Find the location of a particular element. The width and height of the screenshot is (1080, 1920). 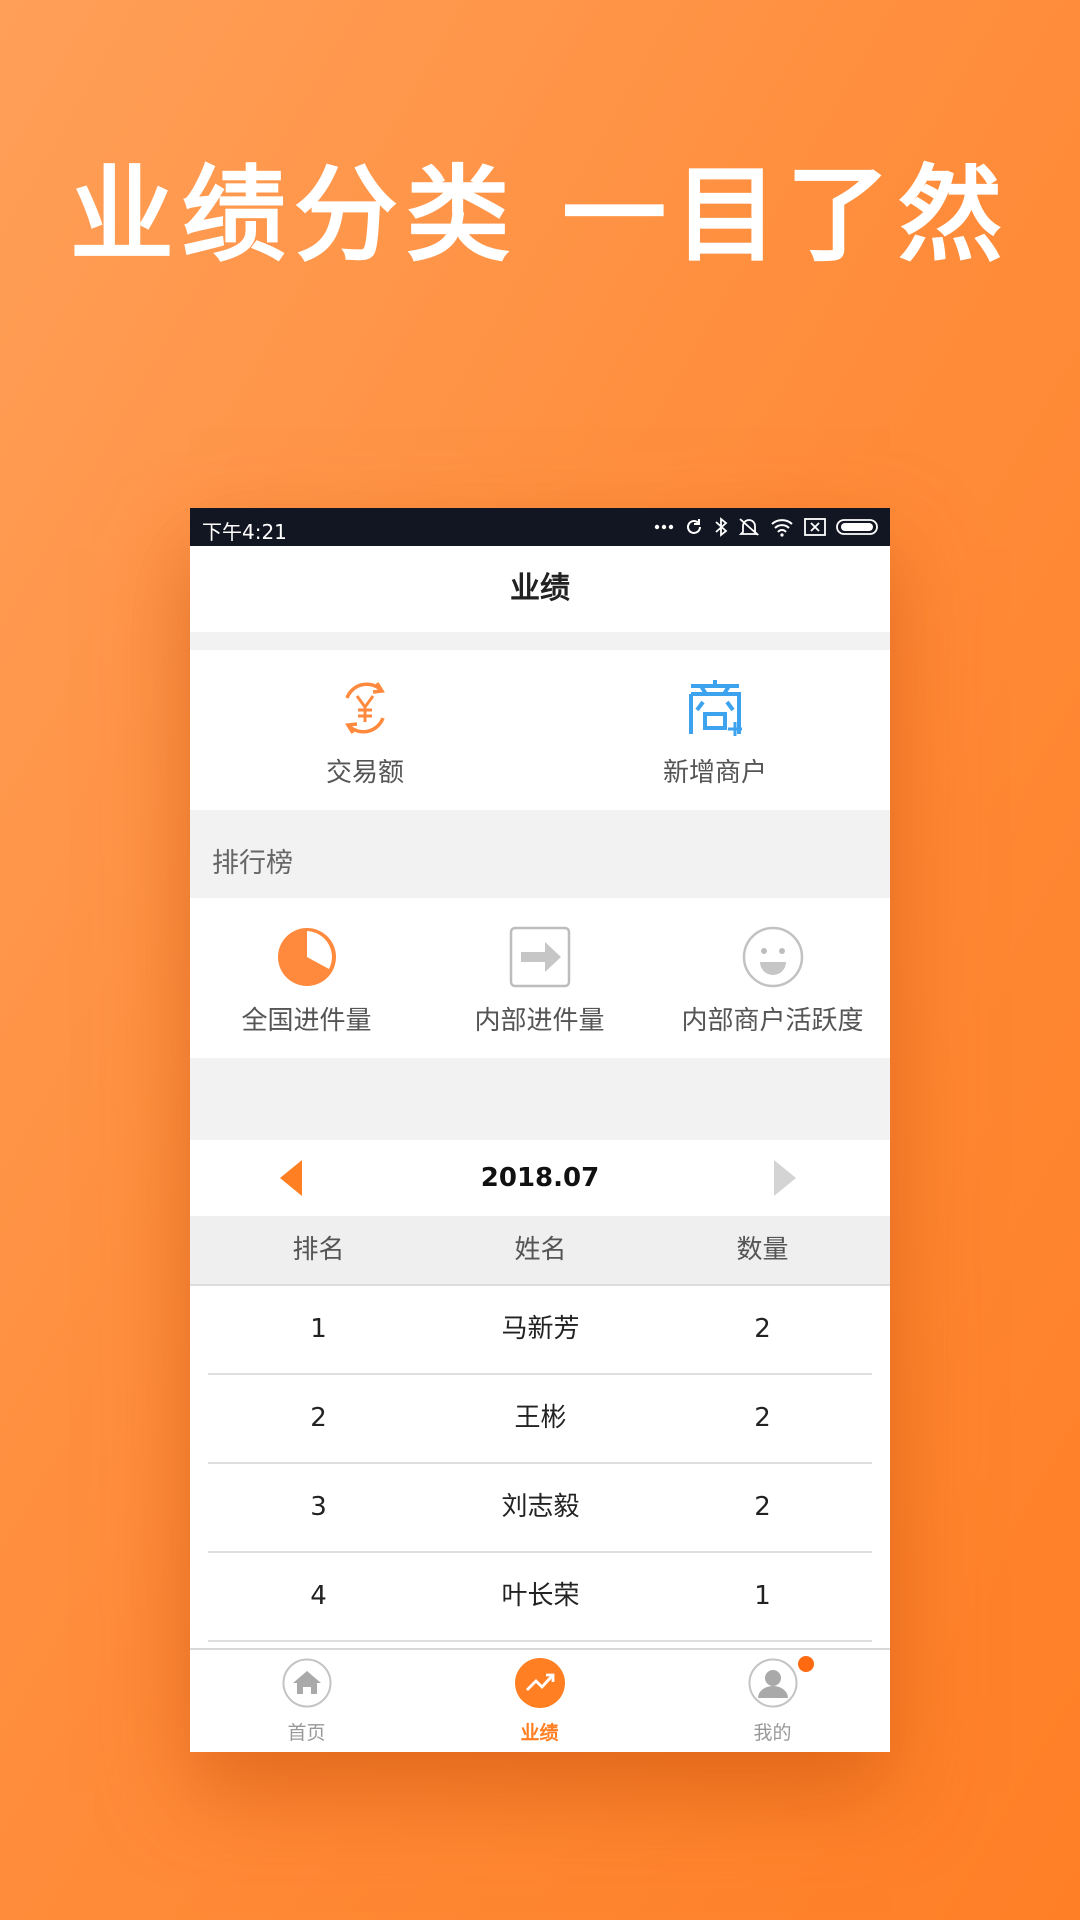

smiley-icon is located at coordinates (773, 957).